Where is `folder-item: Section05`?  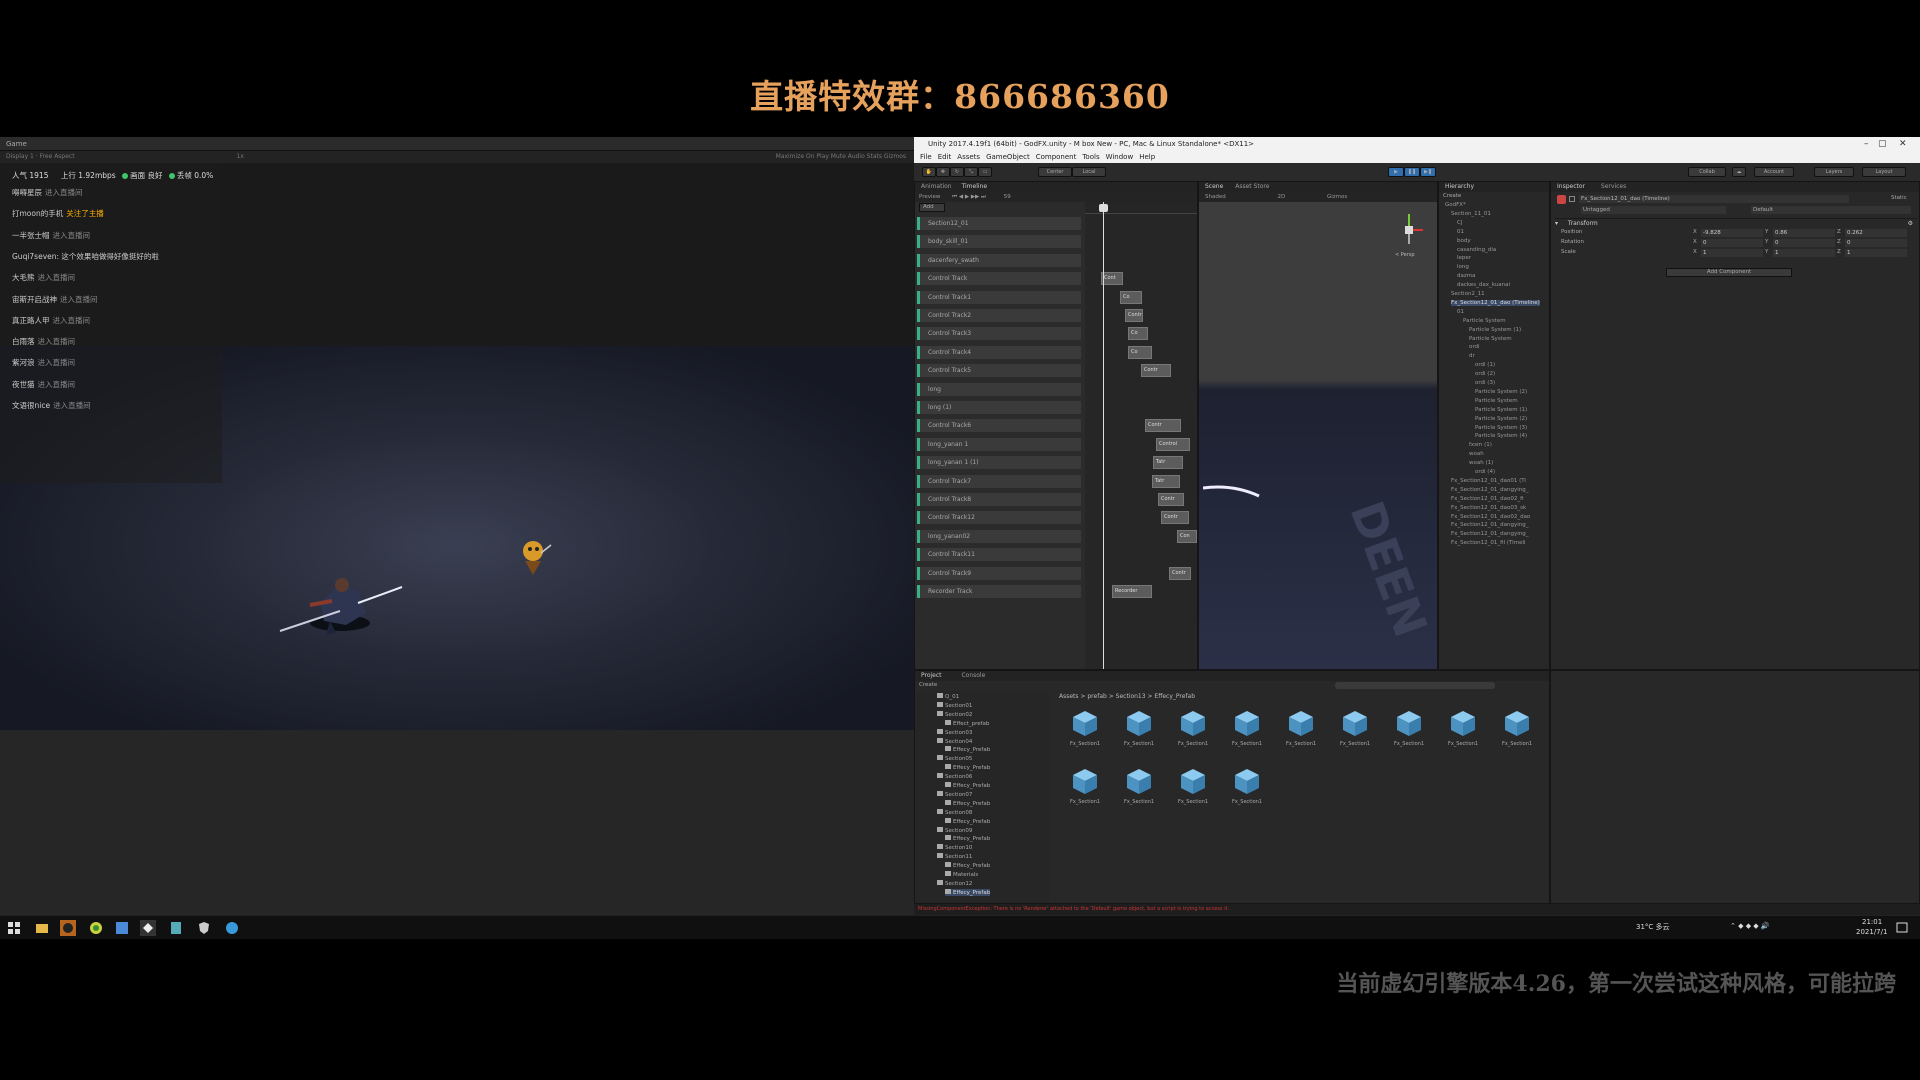 folder-item: Section05 is located at coordinates (954, 758).